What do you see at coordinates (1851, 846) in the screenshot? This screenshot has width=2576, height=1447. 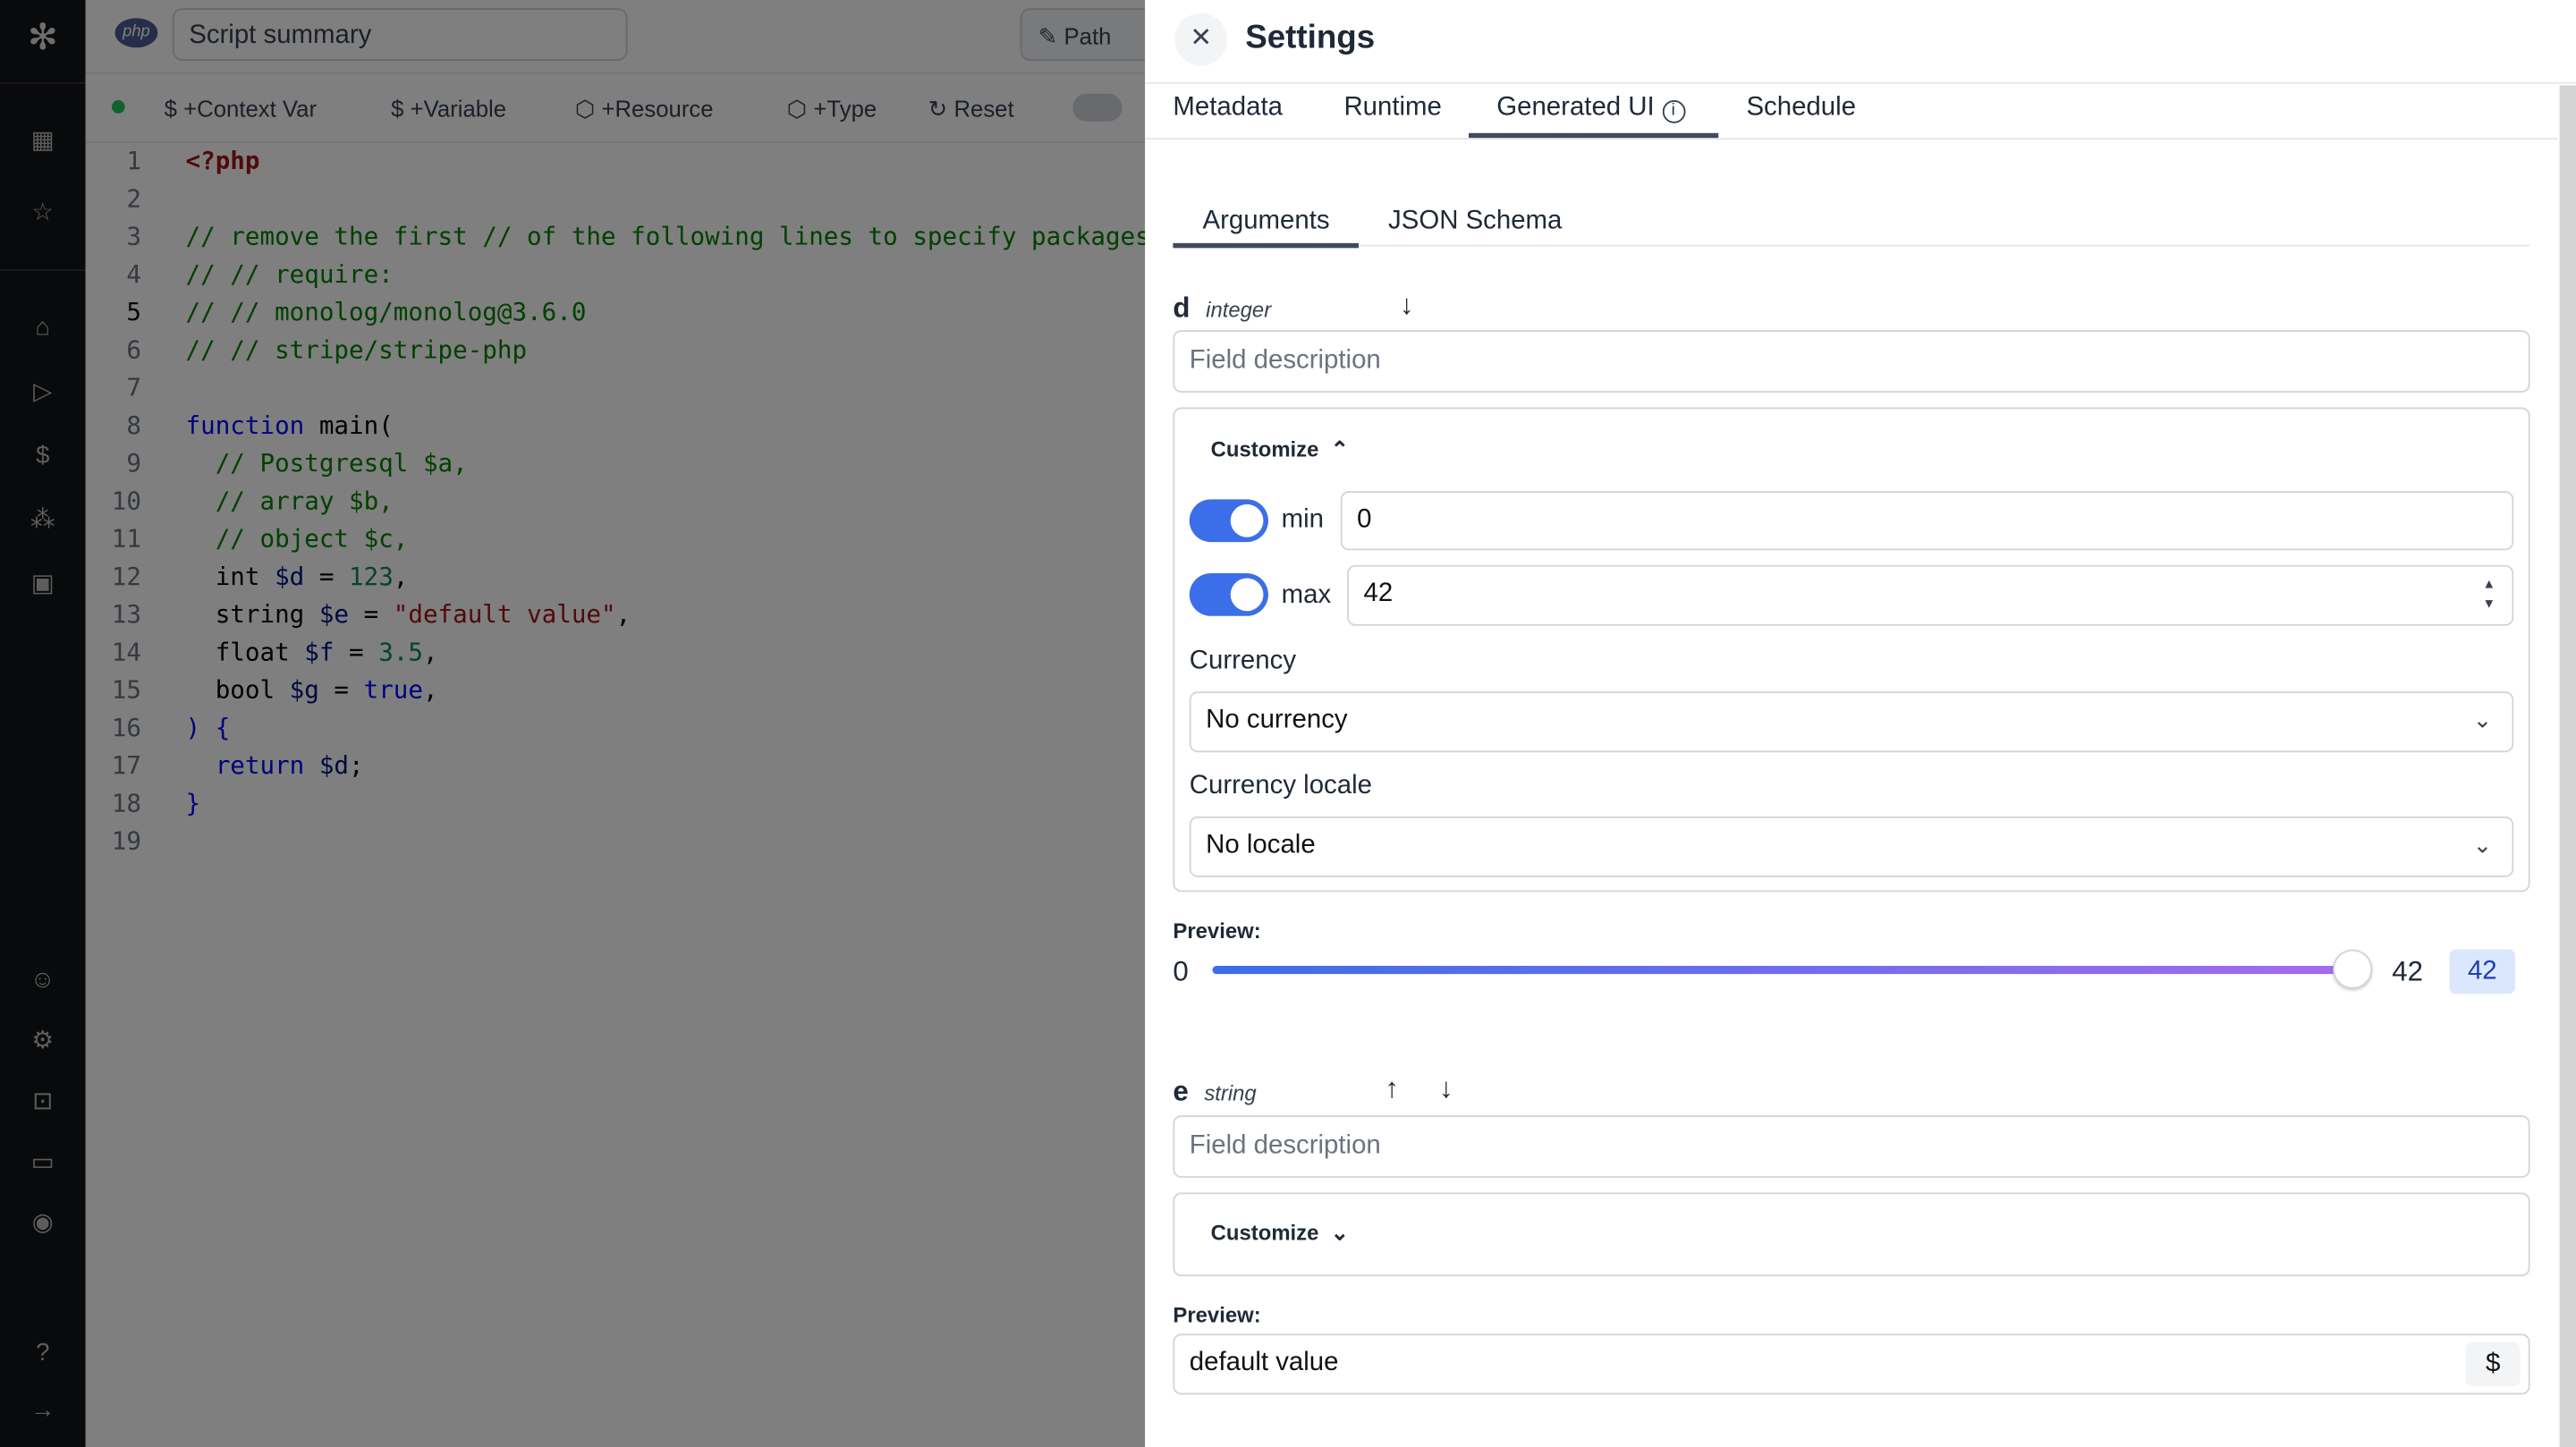 I see `locale-select: No locale ⌄` at bounding box center [1851, 846].